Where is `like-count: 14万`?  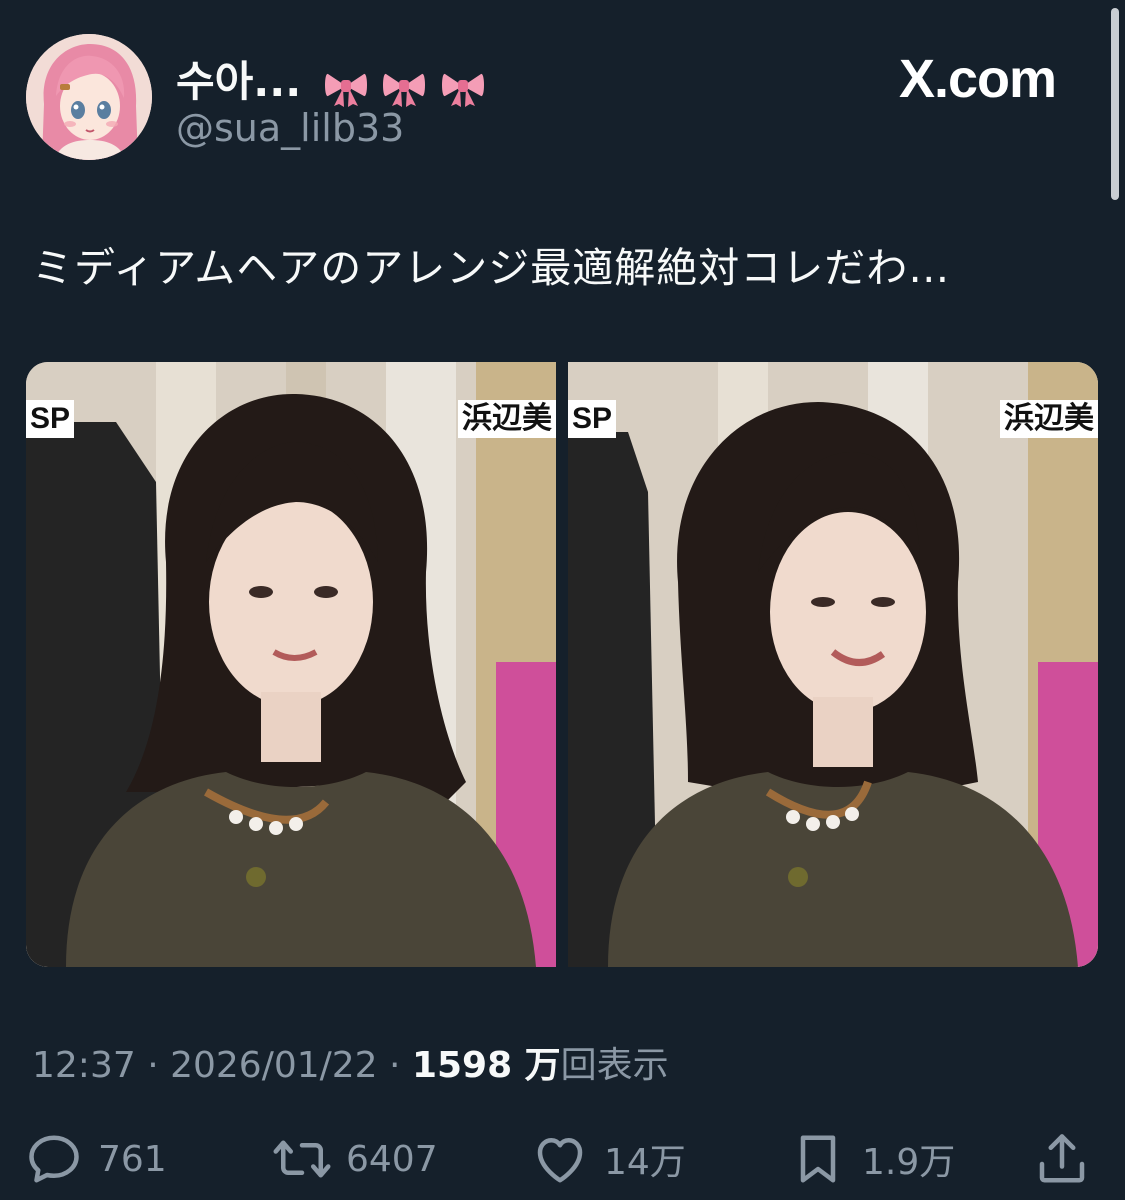 like-count: 14万 is located at coordinates (645, 1162).